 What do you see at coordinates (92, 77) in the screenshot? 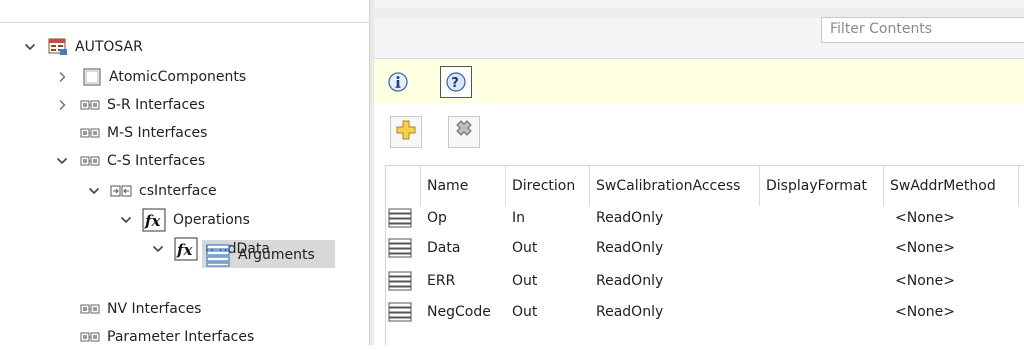
I see `folder-icon` at bounding box center [92, 77].